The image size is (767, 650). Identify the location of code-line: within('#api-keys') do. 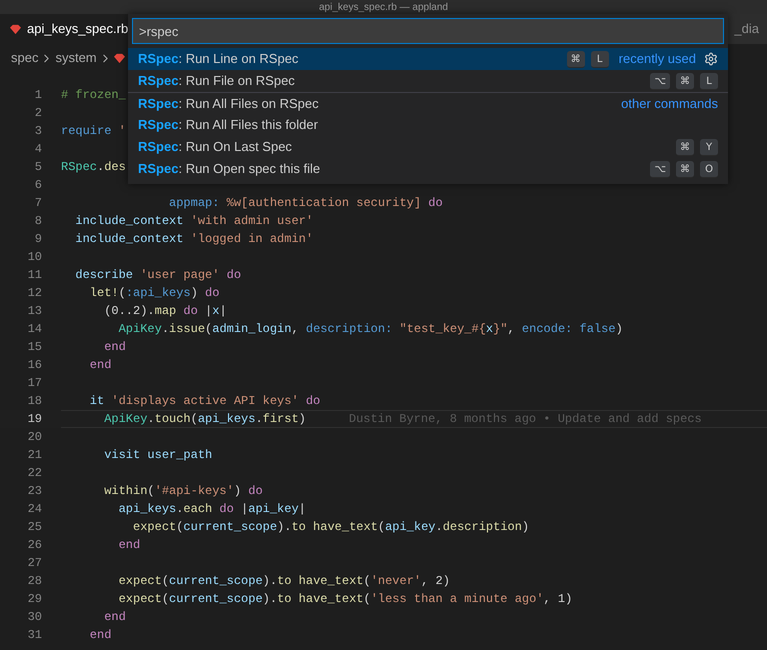
(183, 491).